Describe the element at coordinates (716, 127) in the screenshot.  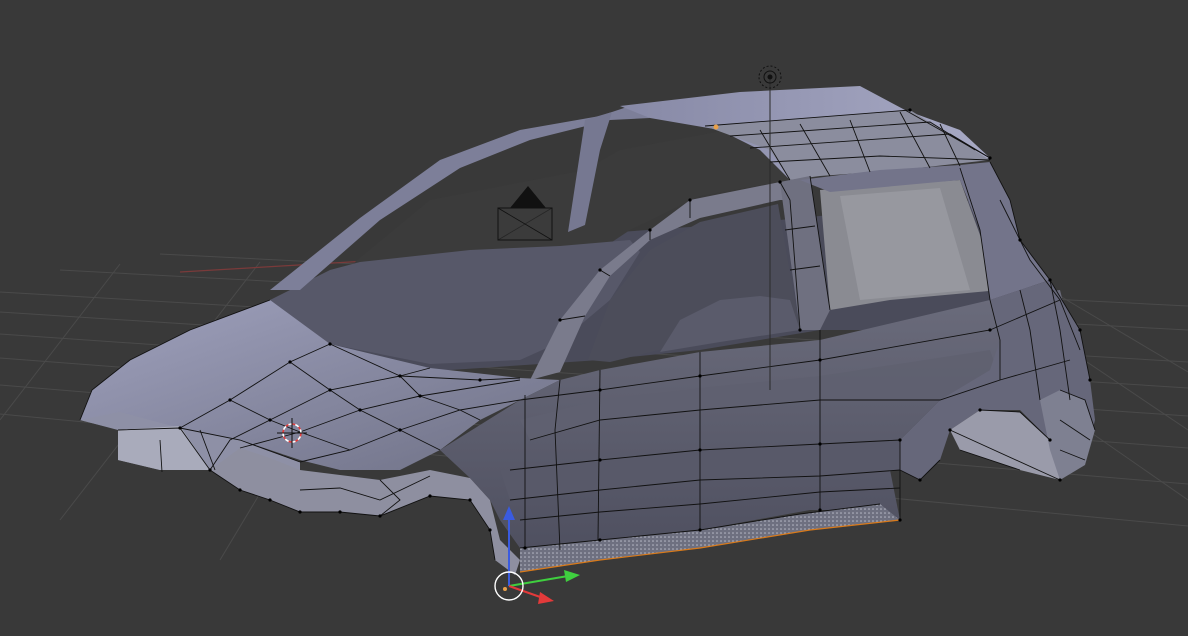
I see `active-vertex` at that location.